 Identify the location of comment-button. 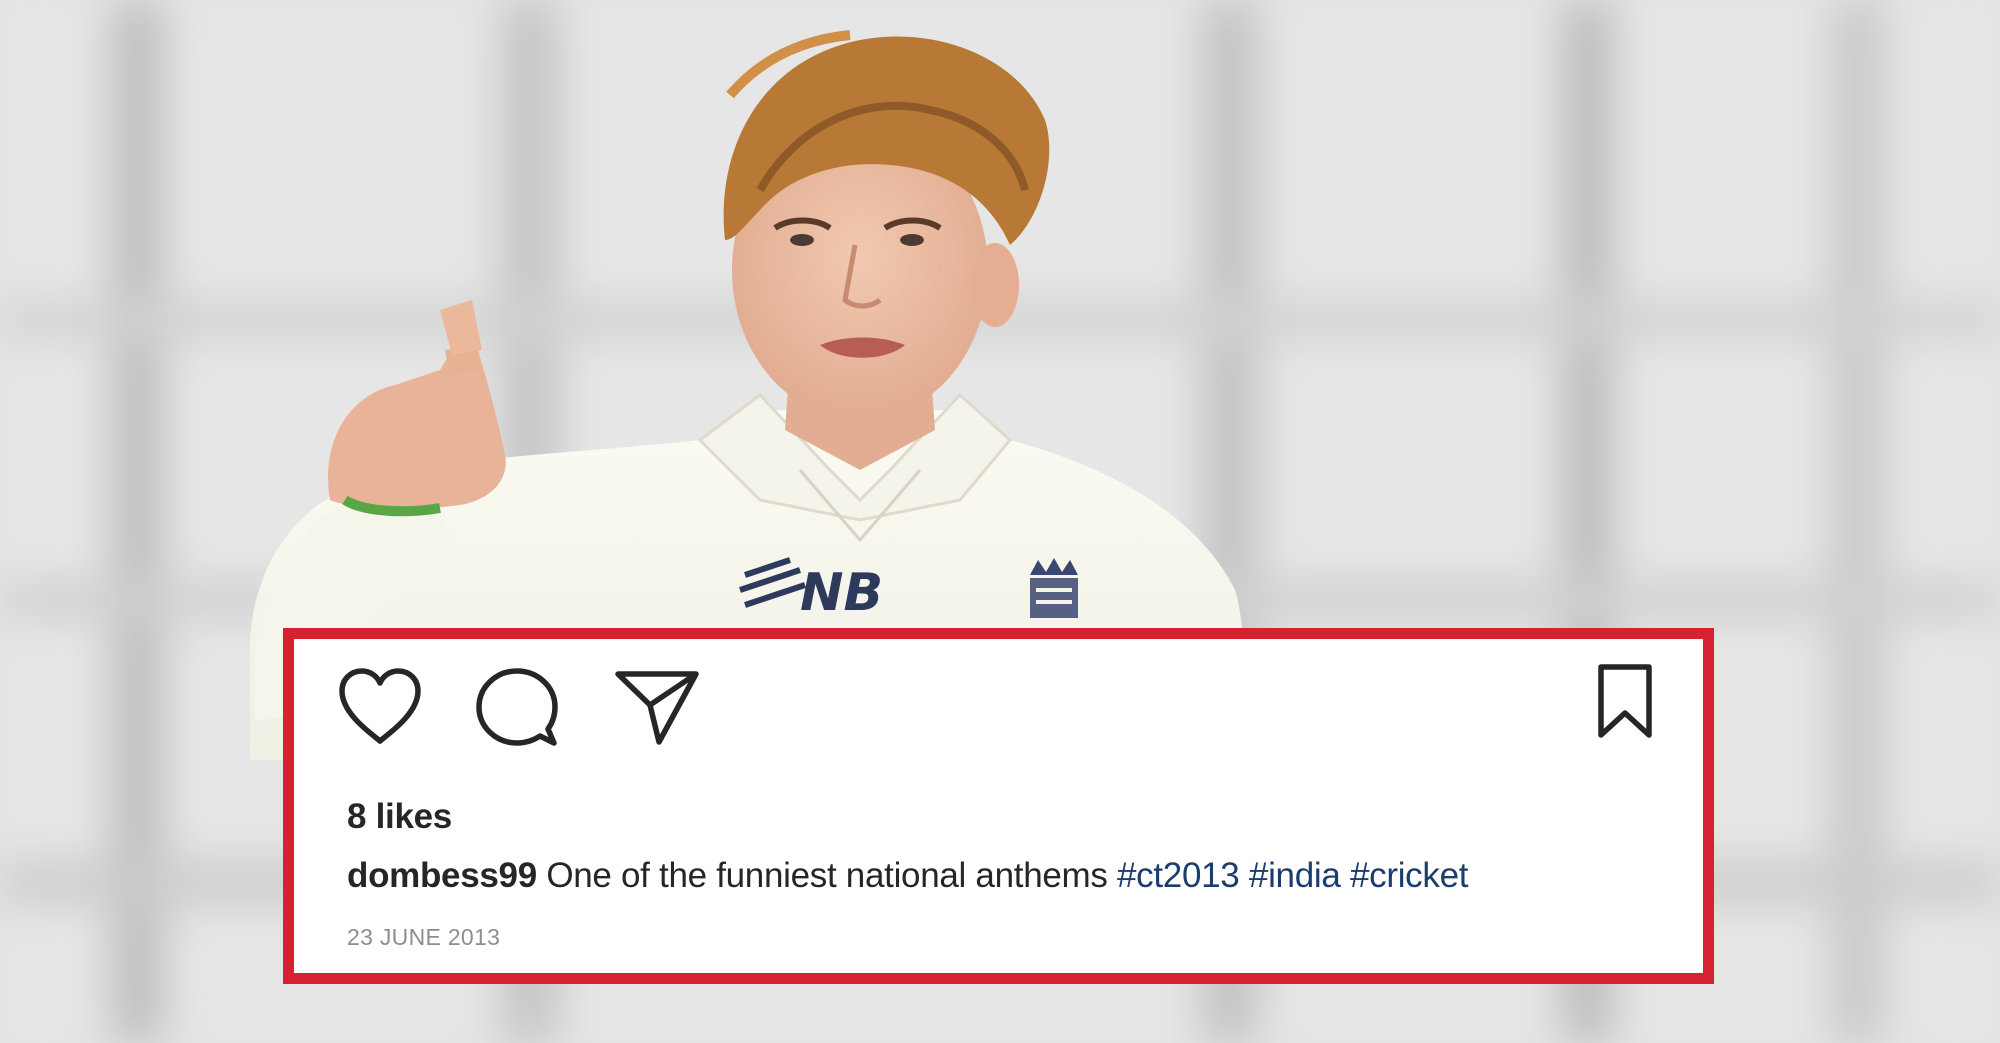
(517, 708).